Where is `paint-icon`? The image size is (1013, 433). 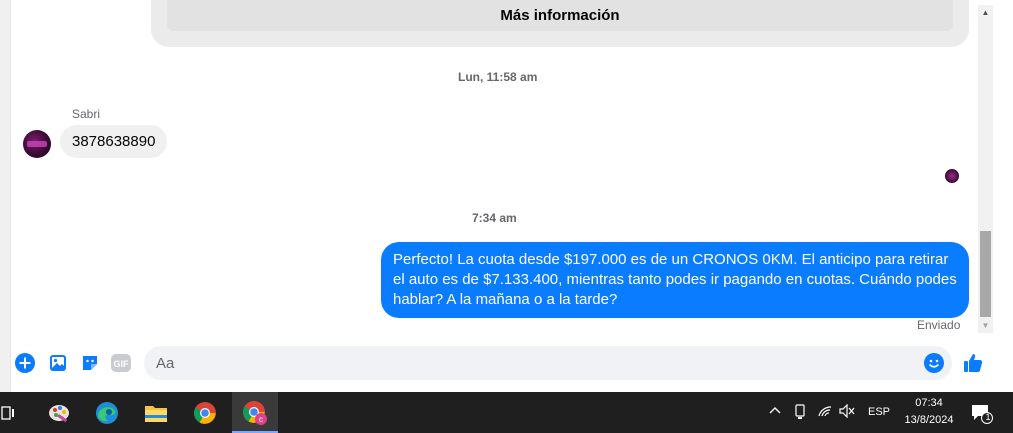 paint-icon is located at coordinates (59, 413).